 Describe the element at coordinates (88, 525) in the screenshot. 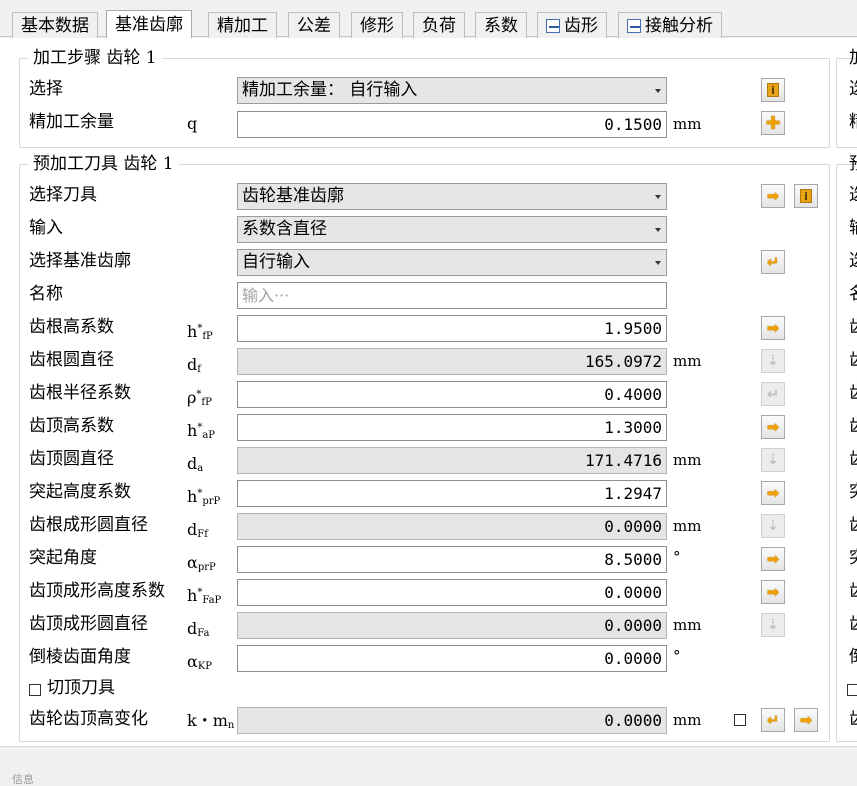

I see `param-label: 齿根成形圆直径` at that location.